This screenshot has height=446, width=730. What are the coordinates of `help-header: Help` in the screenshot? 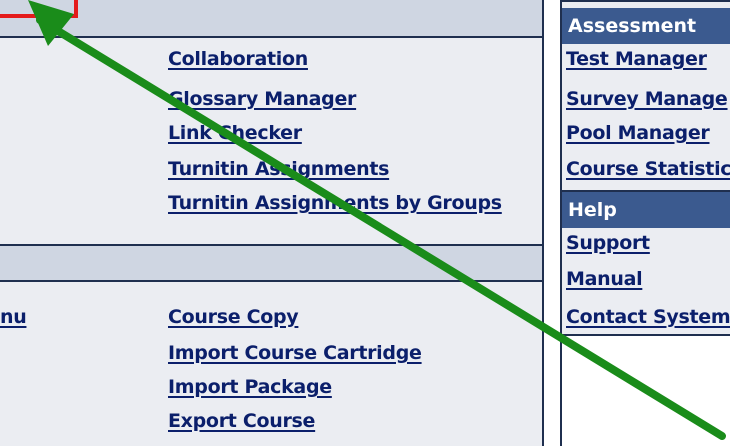 It's located at (646, 210).